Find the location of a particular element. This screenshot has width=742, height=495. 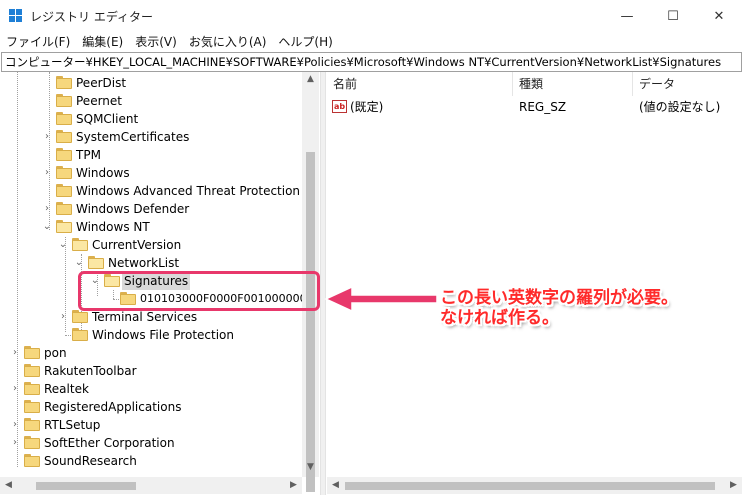

tree-item: Windows Advanced Threat Protection is located at coordinates (150, 191).